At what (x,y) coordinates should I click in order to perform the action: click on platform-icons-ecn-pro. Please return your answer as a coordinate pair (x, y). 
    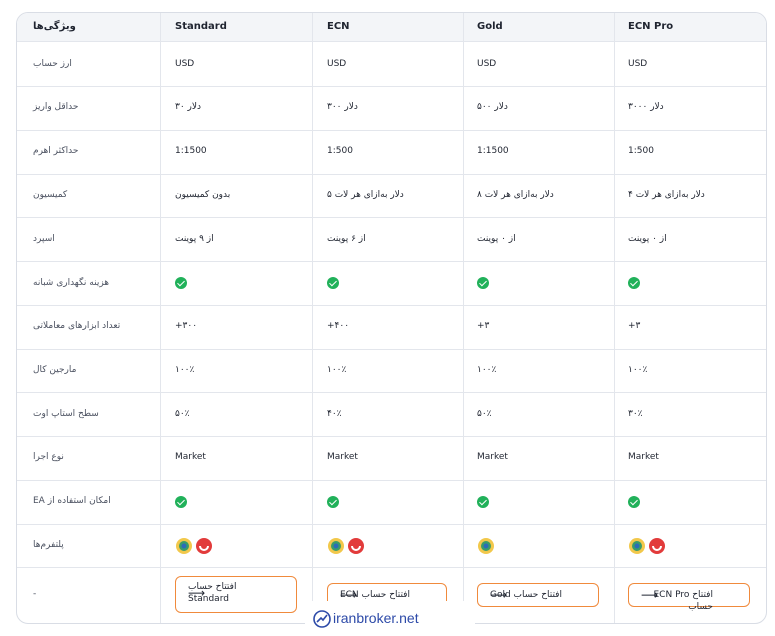
    Looking at the image, I should click on (648, 545).